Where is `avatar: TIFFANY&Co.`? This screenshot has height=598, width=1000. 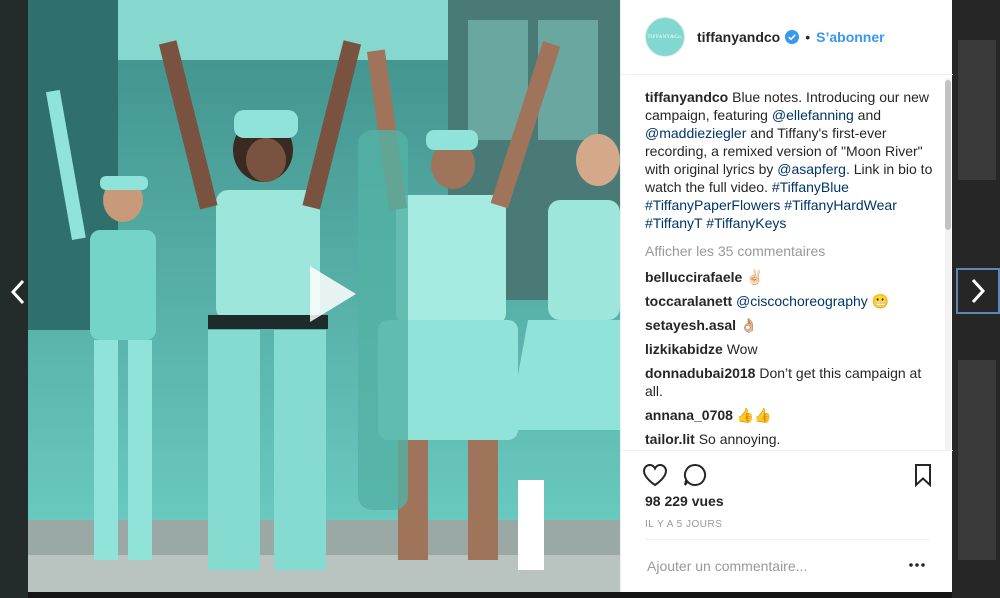 avatar: TIFFANY&Co. is located at coordinates (665, 37).